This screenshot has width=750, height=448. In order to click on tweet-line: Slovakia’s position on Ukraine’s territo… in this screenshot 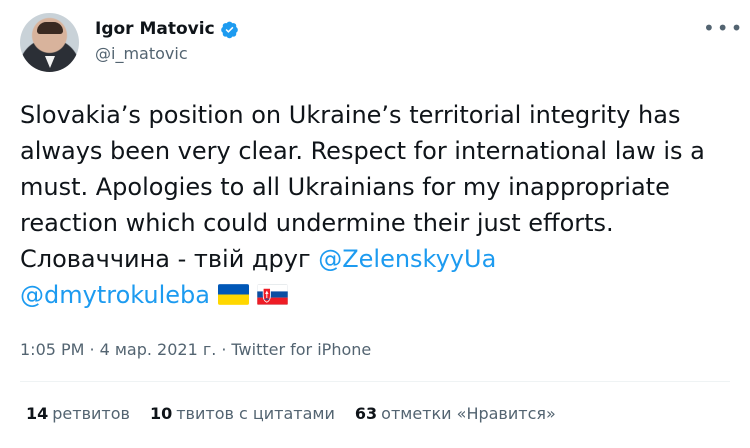, I will do `click(350, 115)`.